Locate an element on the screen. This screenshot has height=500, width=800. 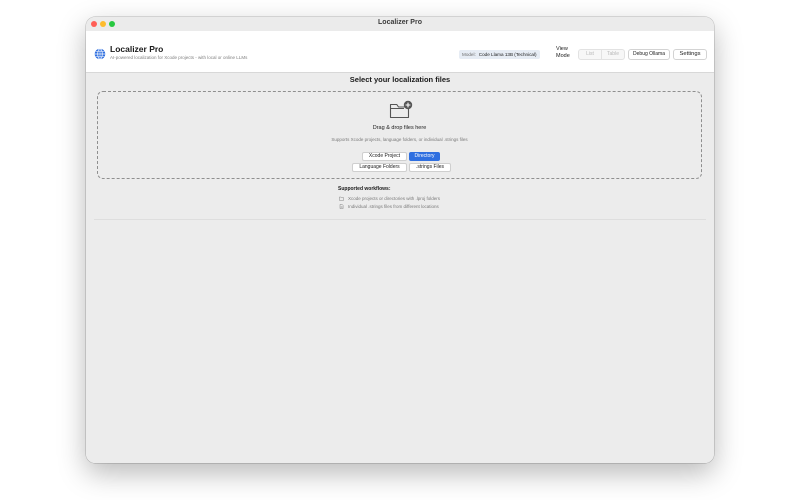
globe-icon is located at coordinates (100, 54).